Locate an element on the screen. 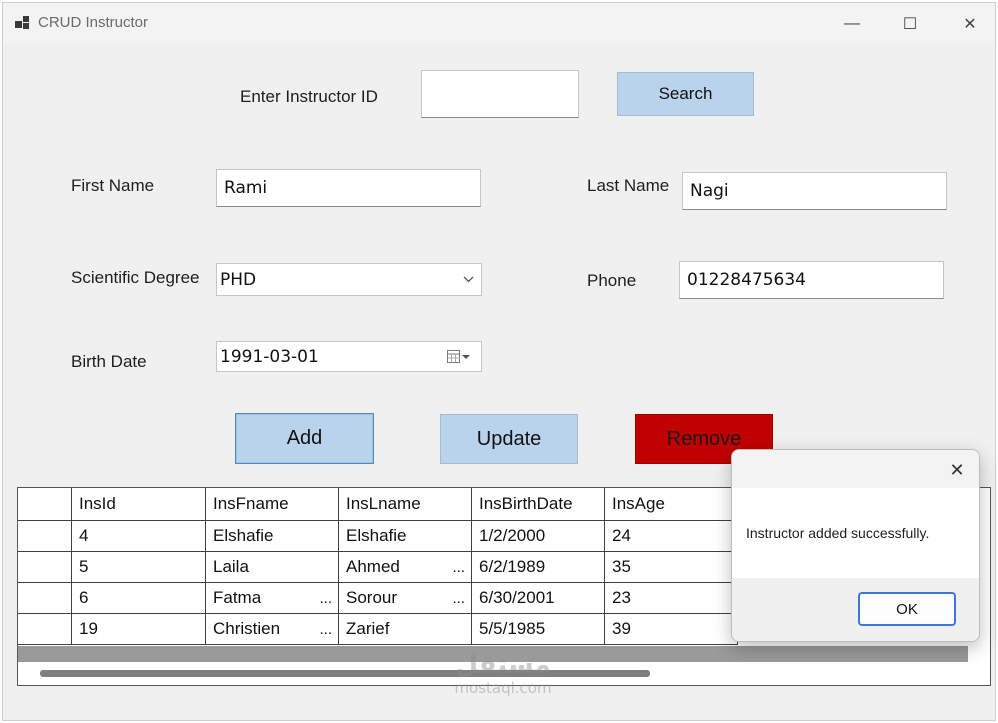 The image size is (998, 723). birth-date-value: 1991-03-01 is located at coordinates (269, 356).